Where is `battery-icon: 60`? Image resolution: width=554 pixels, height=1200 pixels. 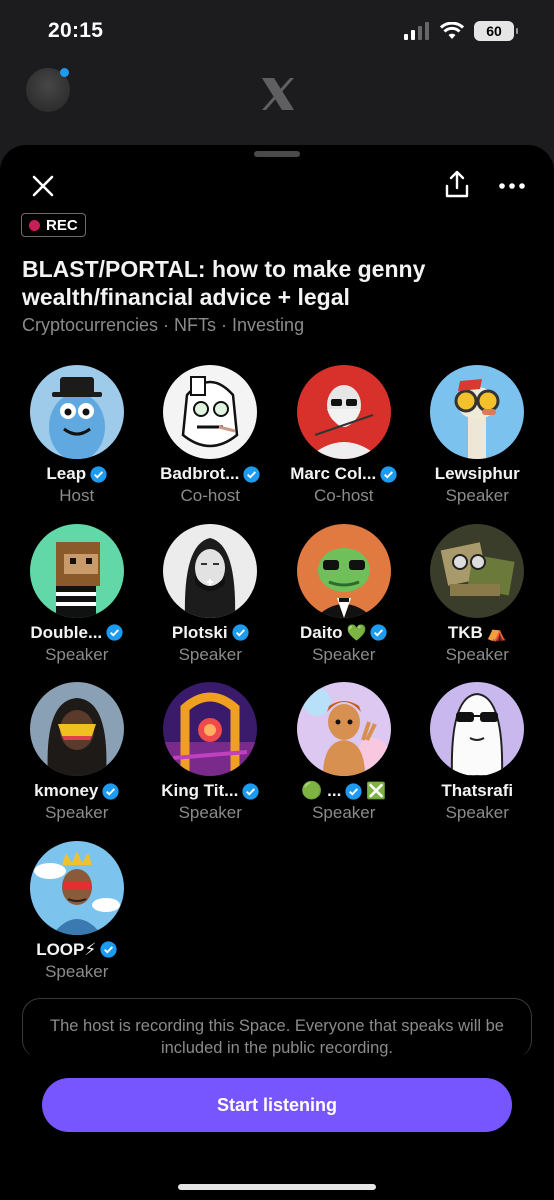 battery-icon: 60 is located at coordinates (496, 31).